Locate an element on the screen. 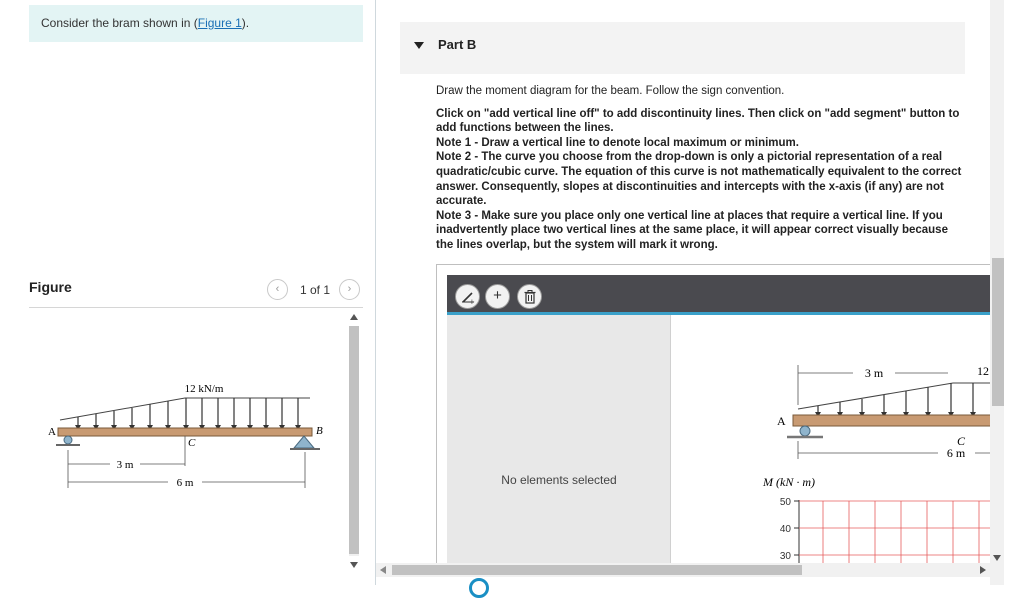  drawing-canvas: 3 m 12 A C 6 m M (kN · m) 50 40 30 is located at coordinates (831, 444).